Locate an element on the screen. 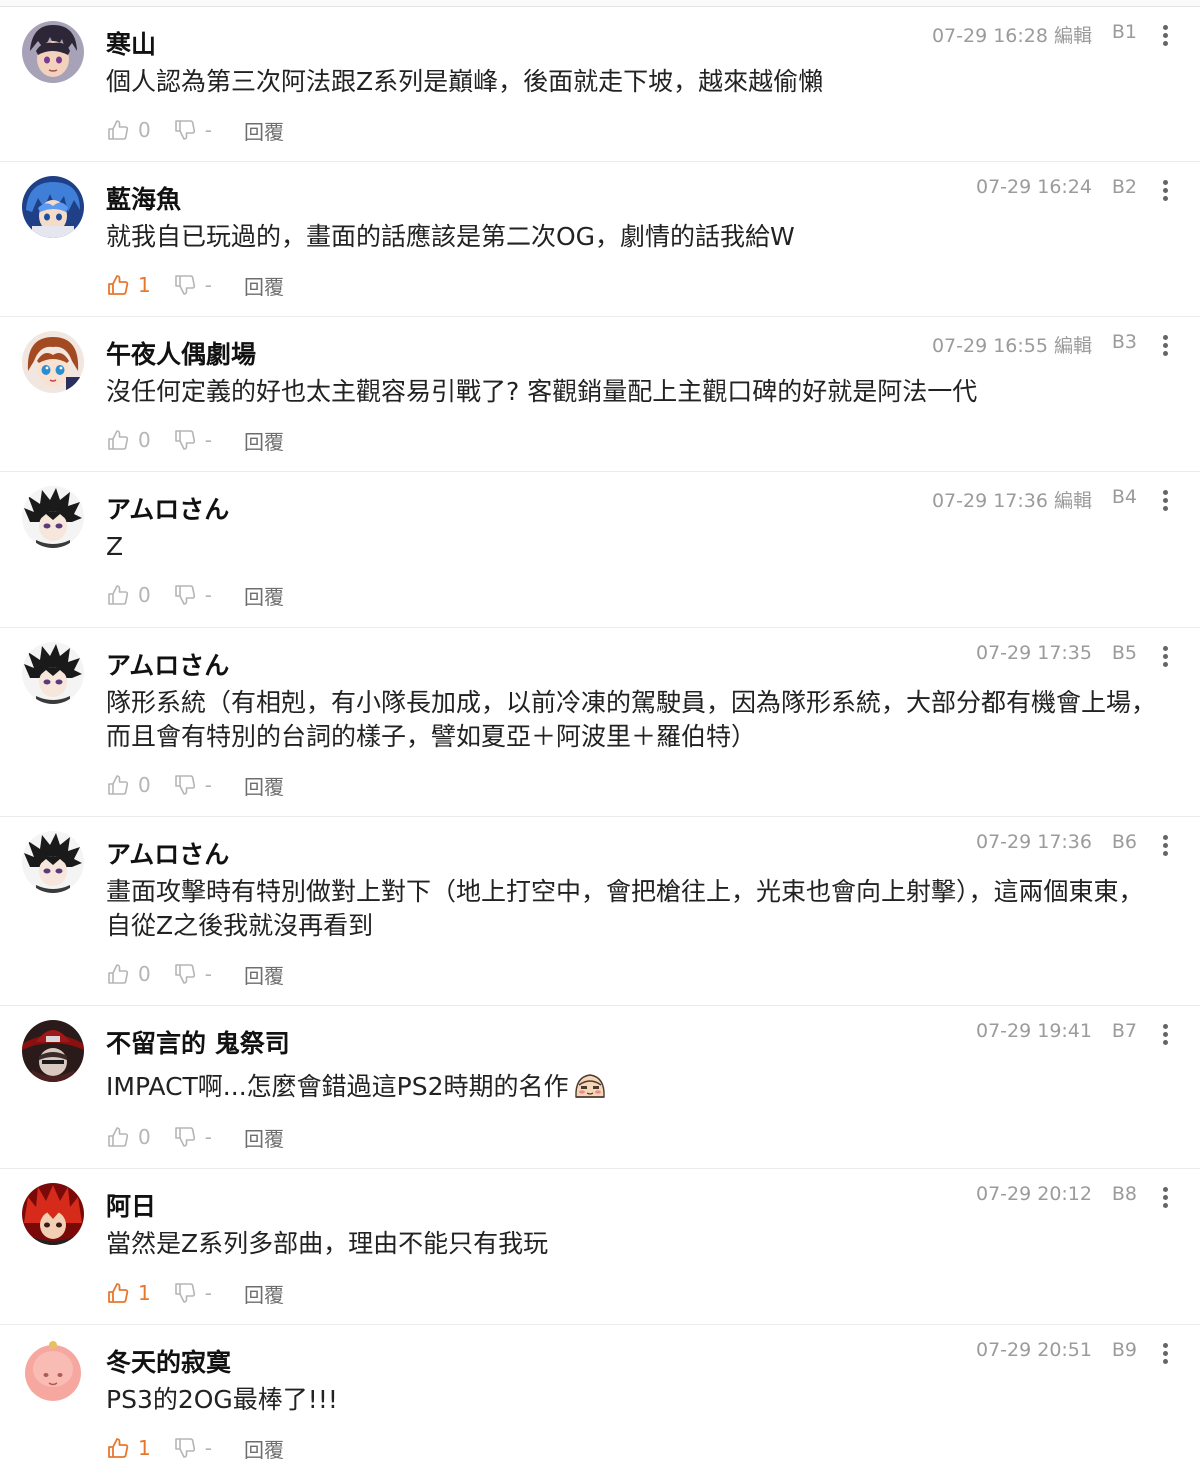 Image resolution: width=1200 pixels, height=1478 pixels. timestamp: 07-29 16:24 is located at coordinates (1033, 187).